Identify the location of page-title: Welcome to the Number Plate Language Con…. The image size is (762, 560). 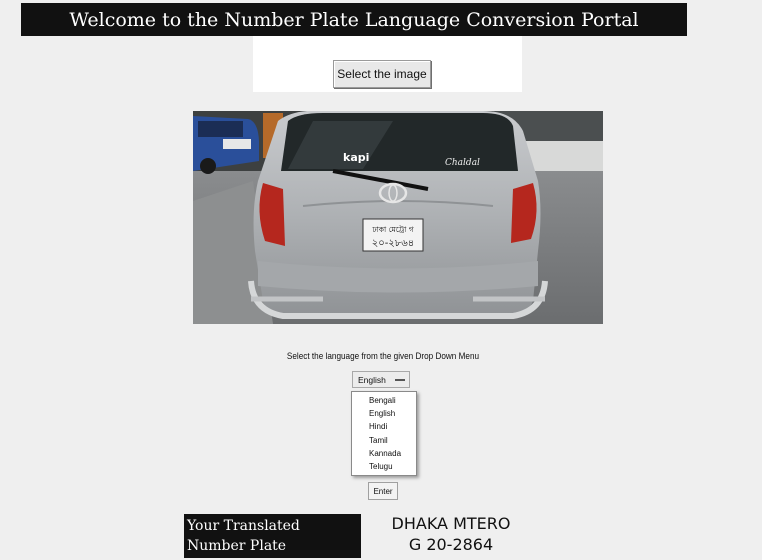
(354, 19).